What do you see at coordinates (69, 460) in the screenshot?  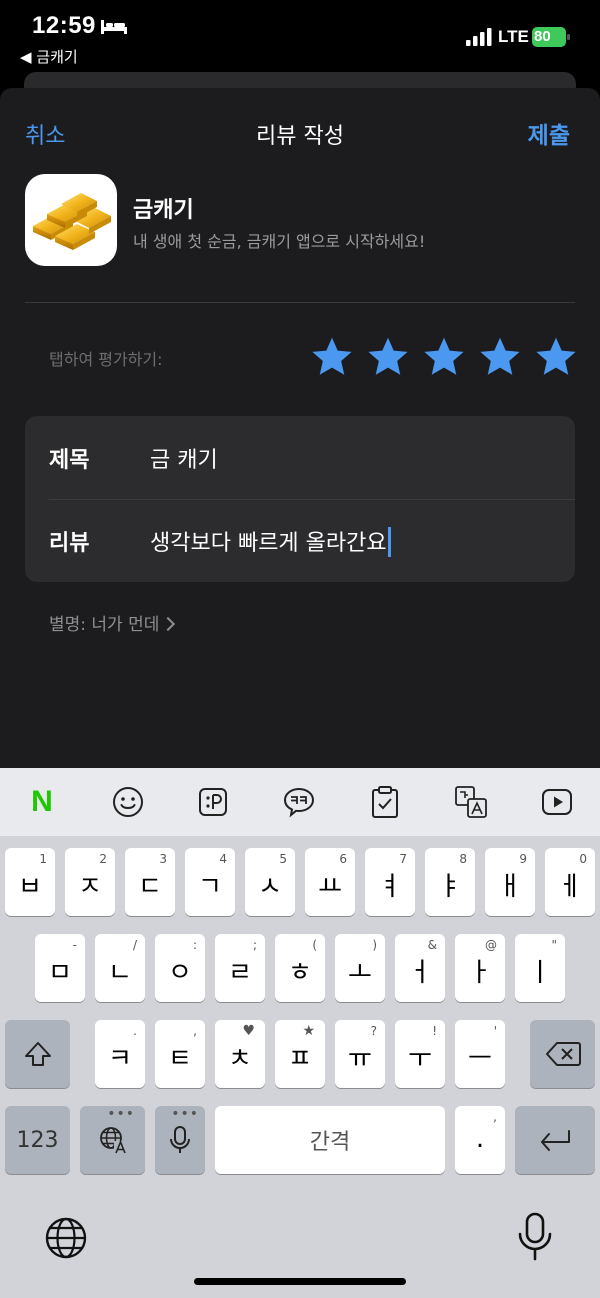 I see `title-label: 제목` at bounding box center [69, 460].